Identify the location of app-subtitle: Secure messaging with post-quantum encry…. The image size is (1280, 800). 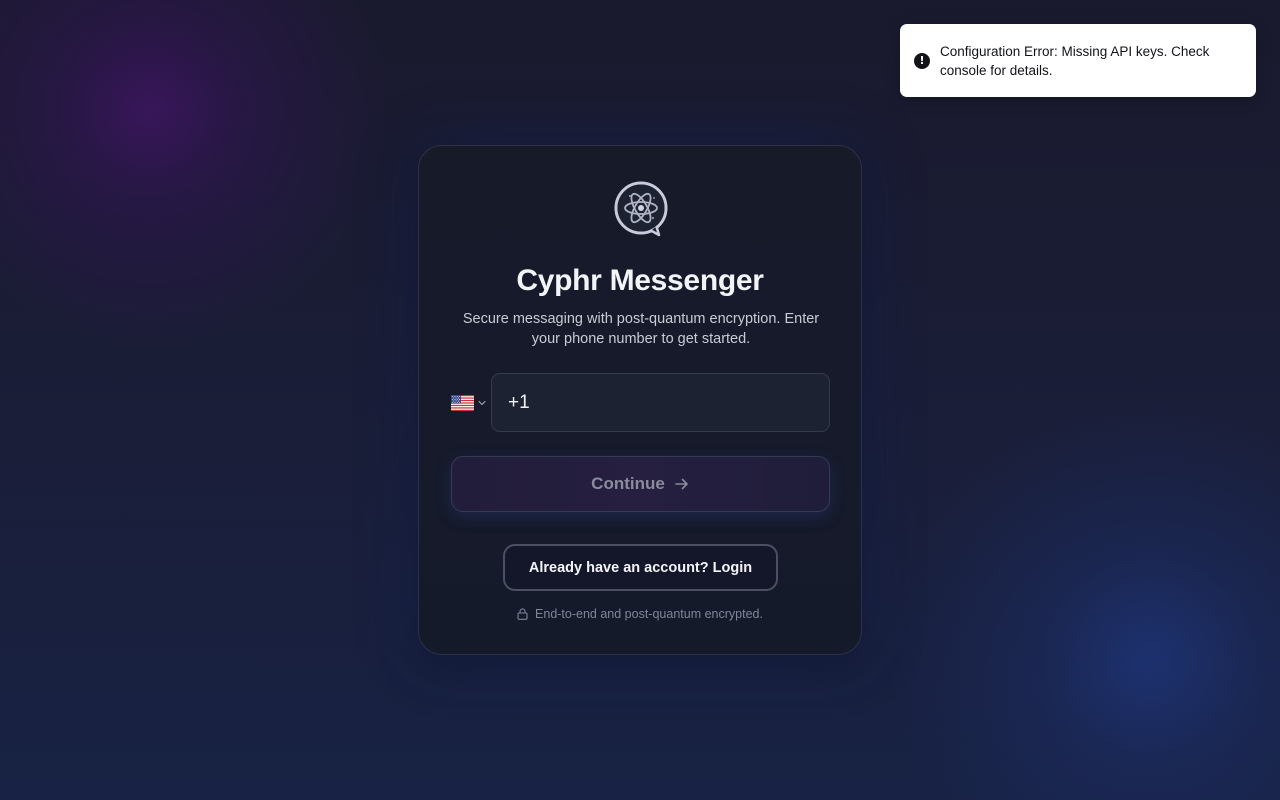
(641, 329).